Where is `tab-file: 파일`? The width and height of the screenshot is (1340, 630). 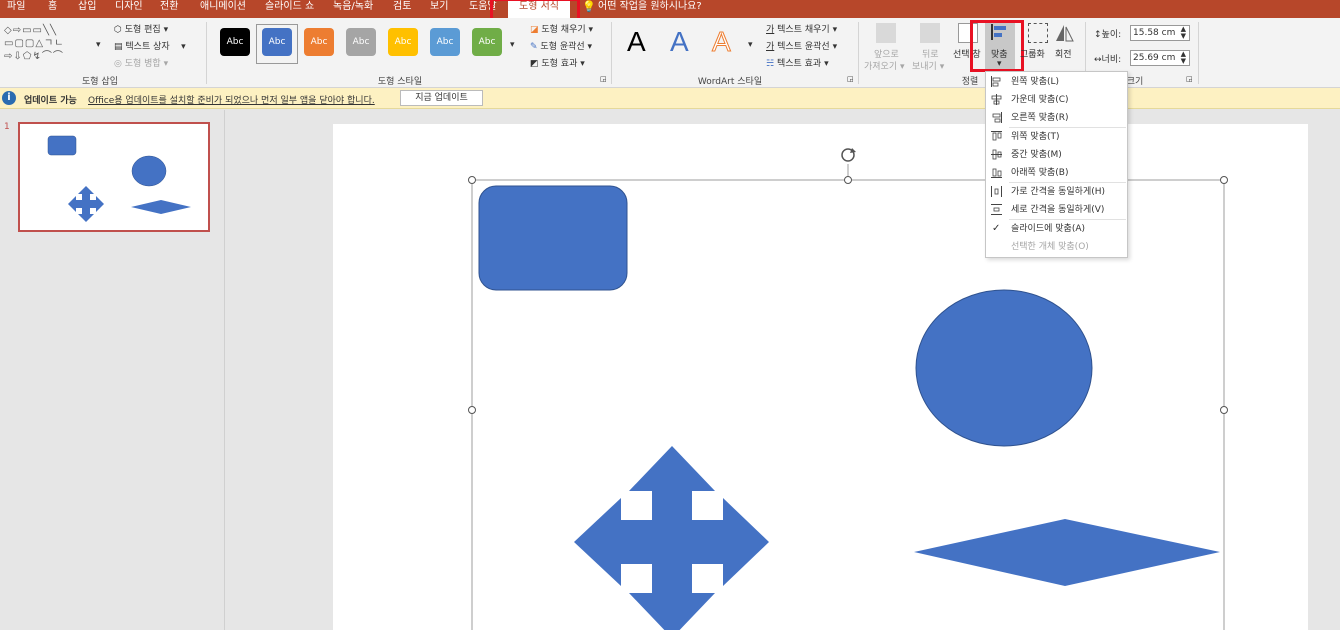
tab-file: 파일 is located at coordinates (16, 9).